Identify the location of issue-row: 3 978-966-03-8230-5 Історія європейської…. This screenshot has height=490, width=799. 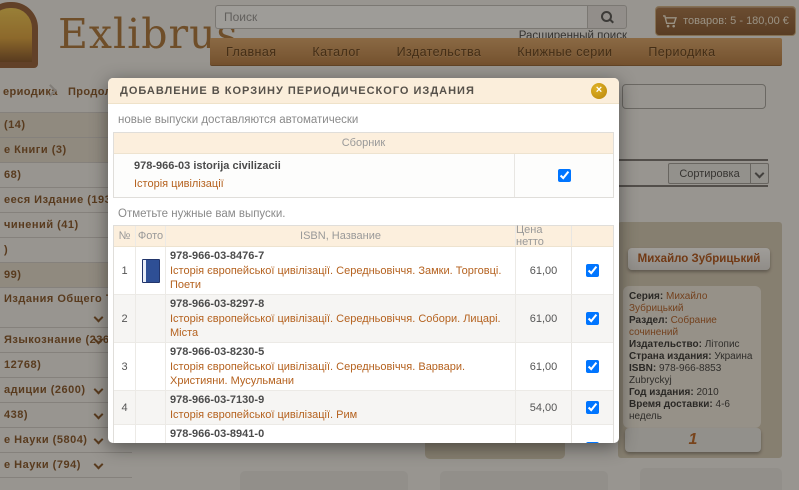
(363, 367).